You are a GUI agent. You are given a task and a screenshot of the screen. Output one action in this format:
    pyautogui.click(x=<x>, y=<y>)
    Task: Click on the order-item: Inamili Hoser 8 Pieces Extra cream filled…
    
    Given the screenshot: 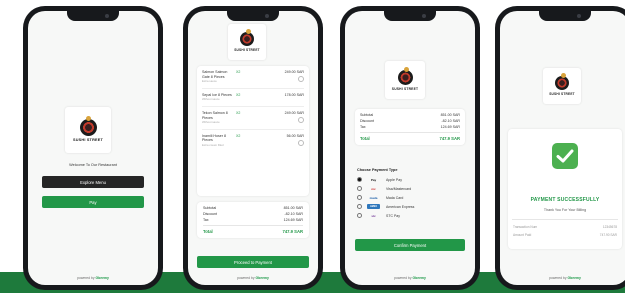 What is the action you would take?
    pyautogui.click(x=253, y=141)
    